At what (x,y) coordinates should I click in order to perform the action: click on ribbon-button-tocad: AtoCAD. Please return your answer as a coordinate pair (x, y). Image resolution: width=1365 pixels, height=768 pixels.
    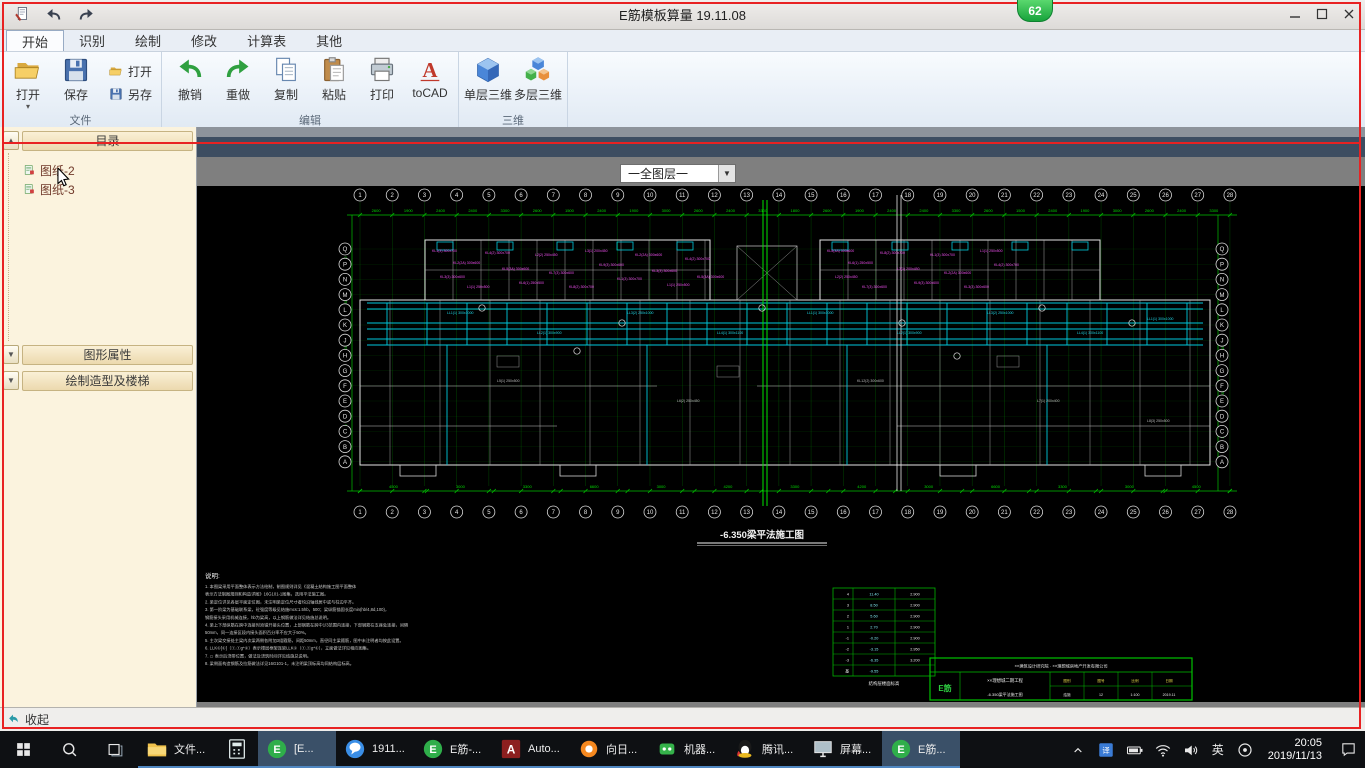
    Looking at the image, I should click on (430, 82).